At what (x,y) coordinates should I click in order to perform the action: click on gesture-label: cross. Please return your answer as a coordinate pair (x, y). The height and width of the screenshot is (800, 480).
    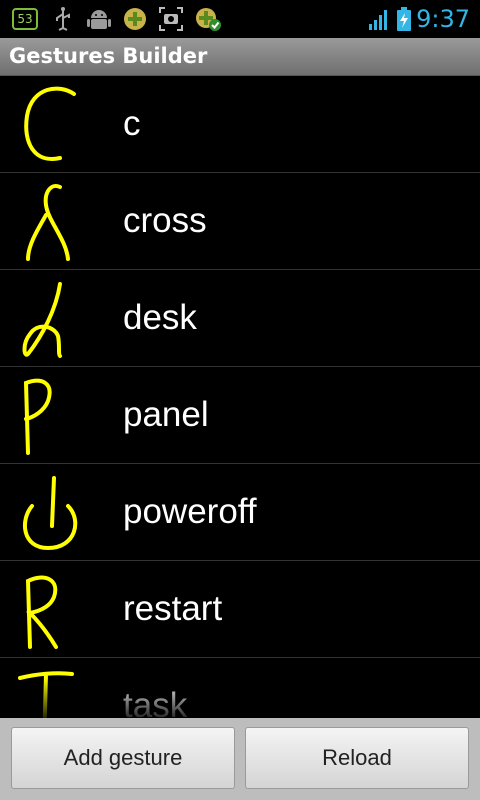
    Looking at the image, I should click on (165, 220).